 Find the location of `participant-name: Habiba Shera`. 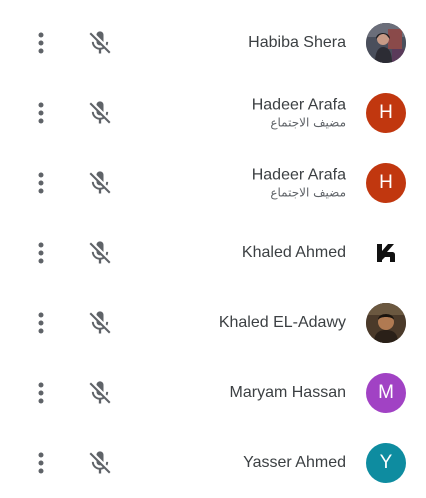

participant-name: Habiba Shera is located at coordinates (297, 42).